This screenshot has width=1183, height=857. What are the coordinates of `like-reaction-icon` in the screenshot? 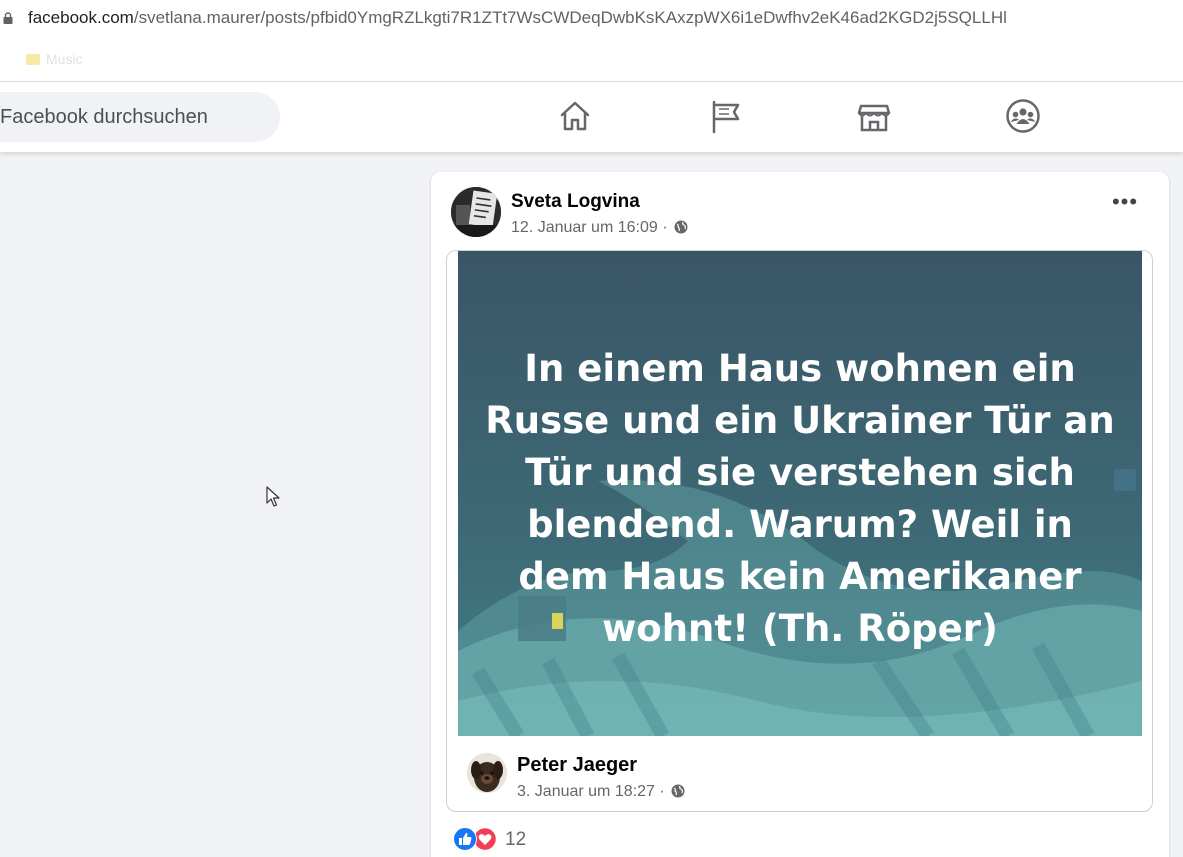 It's located at (465, 839).